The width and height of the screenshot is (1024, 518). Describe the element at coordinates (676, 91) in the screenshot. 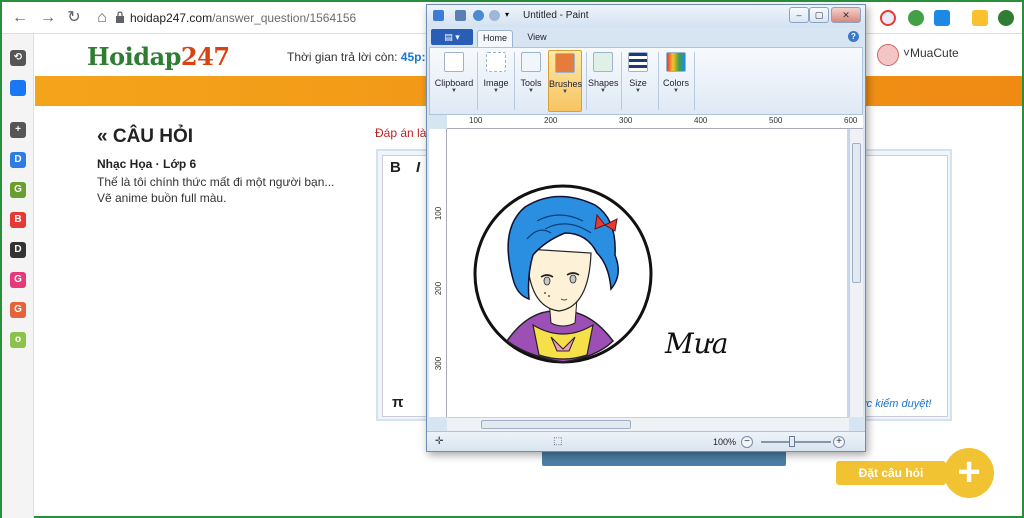

I see `colors-arrow-icon: ▼` at that location.